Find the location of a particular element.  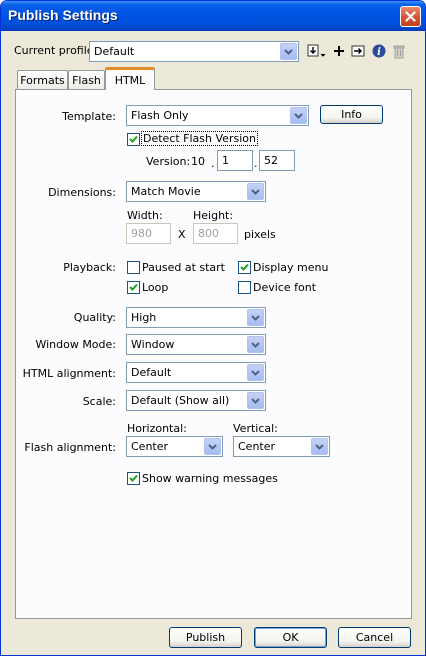

version-label: Version: is located at coordinates (168, 161).